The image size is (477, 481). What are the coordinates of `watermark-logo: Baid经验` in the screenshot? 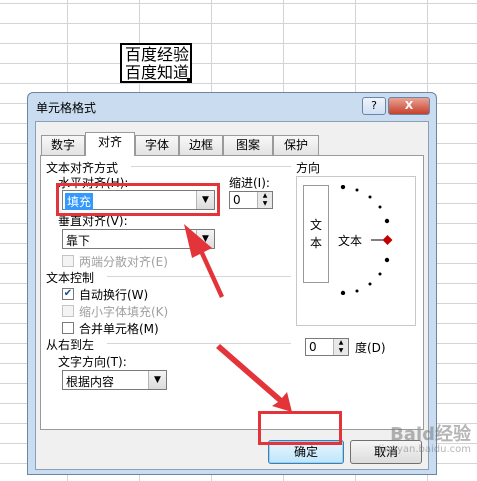 It's located at (430, 434).